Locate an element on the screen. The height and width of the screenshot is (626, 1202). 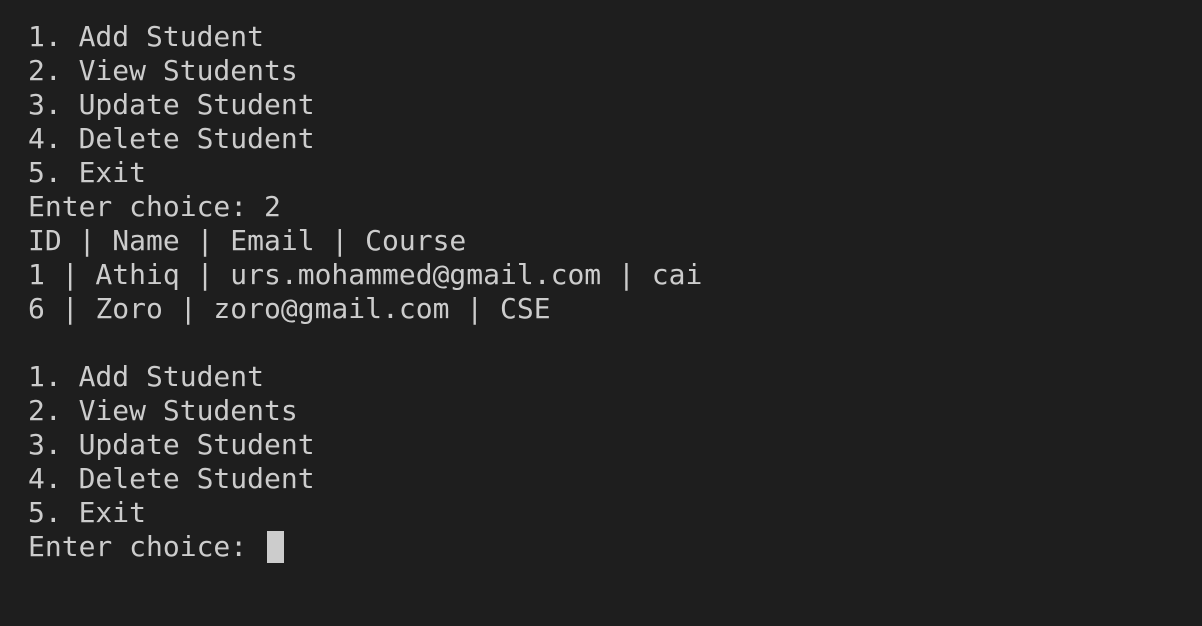
student-table-row: 6 | Zoro | zoro@gmail.com | CSE is located at coordinates (289, 308).